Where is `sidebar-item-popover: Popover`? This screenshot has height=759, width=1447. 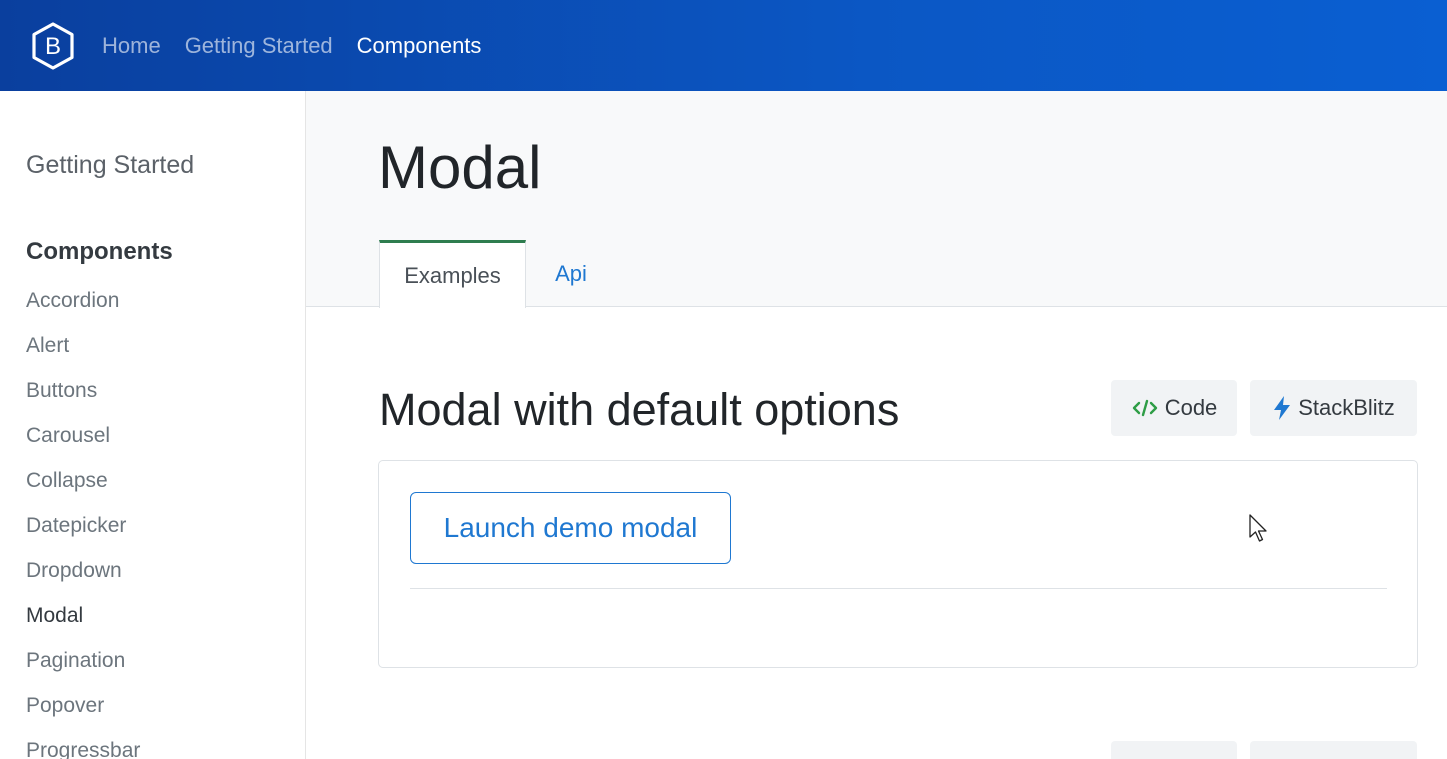 sidebar-item-popover: Popover is located at coordinates (83, 713).